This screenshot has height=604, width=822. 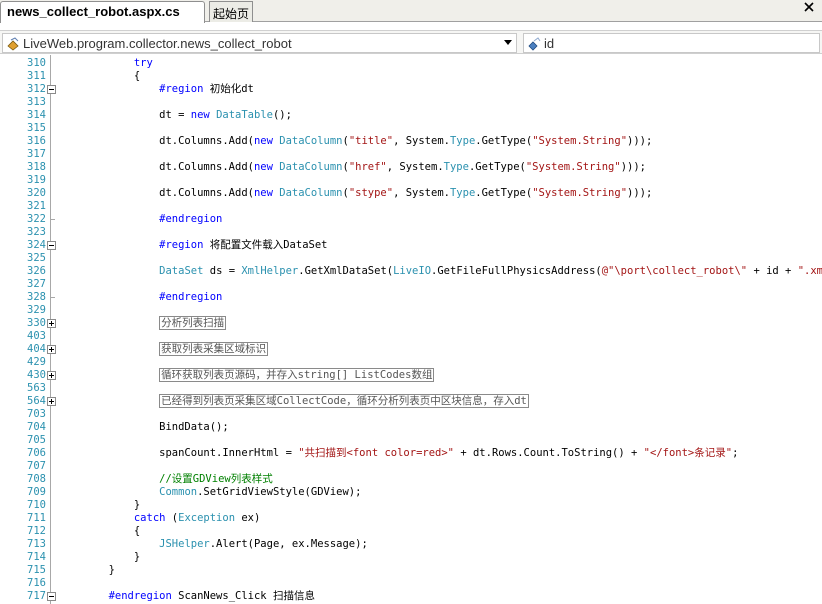 I want to click on code-token: ScanNews_Click 扫描信息, so click(x=243, y=596).